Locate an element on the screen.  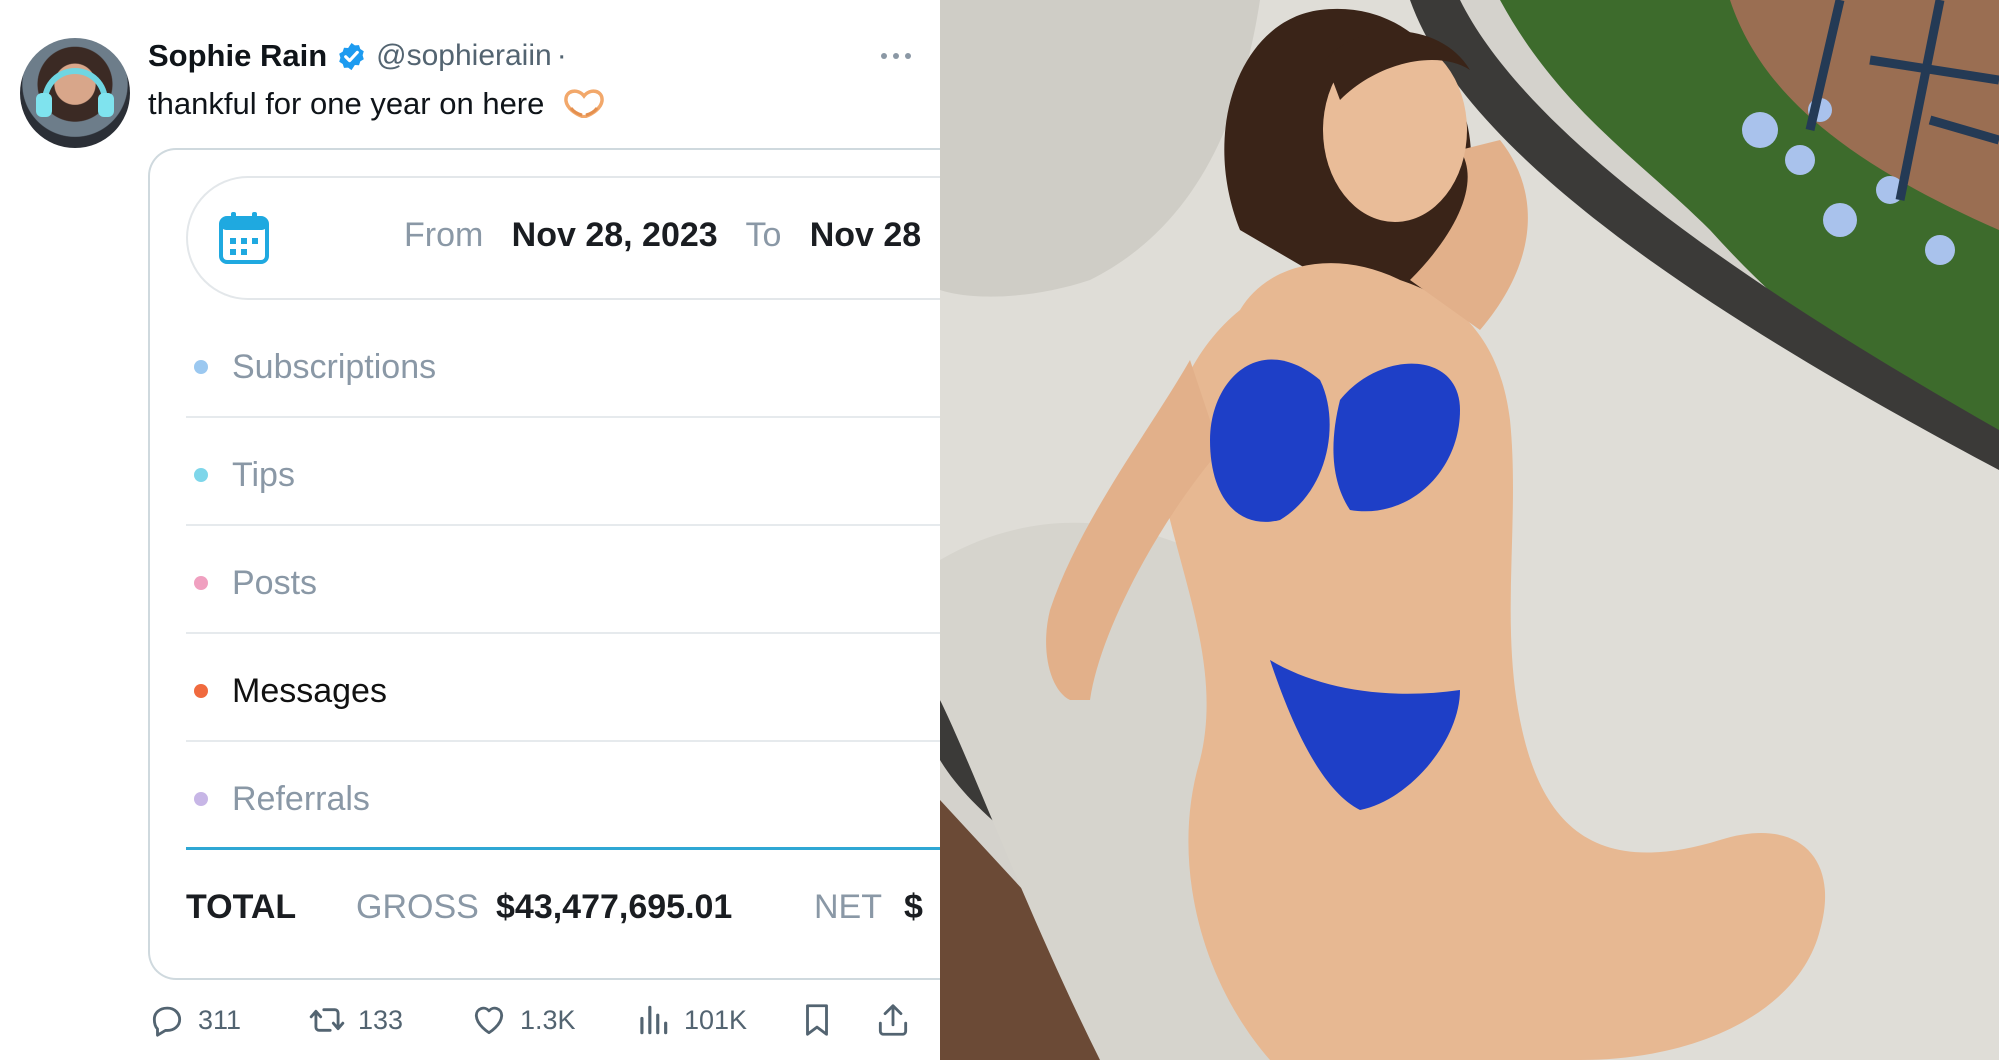
bookmark-button is located at coordinates (823, 1020).